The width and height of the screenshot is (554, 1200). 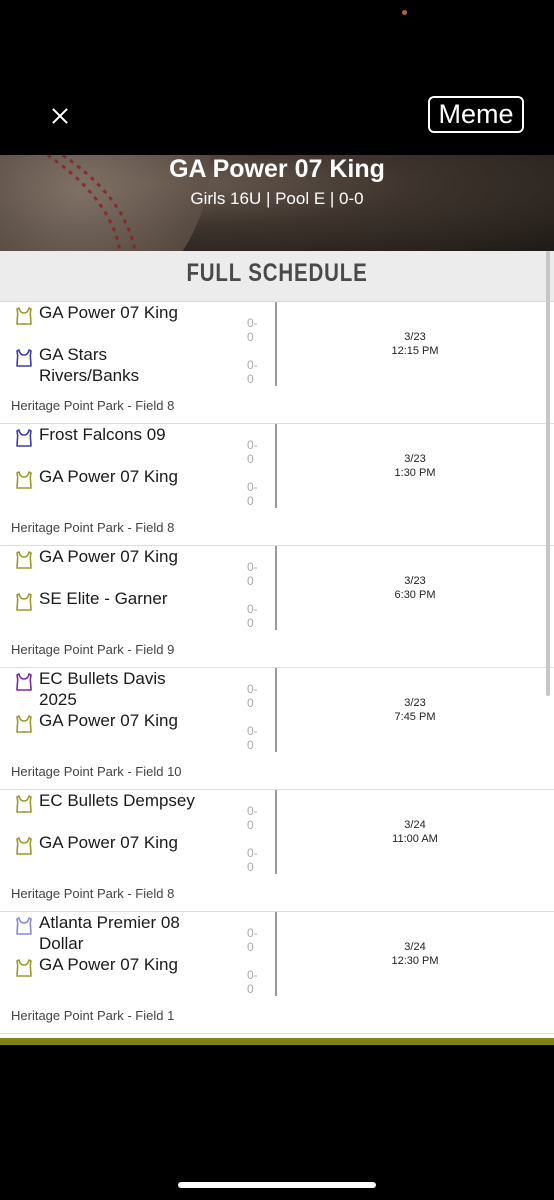 I want to click on team-row-home: EC Bullets Dempsey 0-0, so click(x=139, y=811).